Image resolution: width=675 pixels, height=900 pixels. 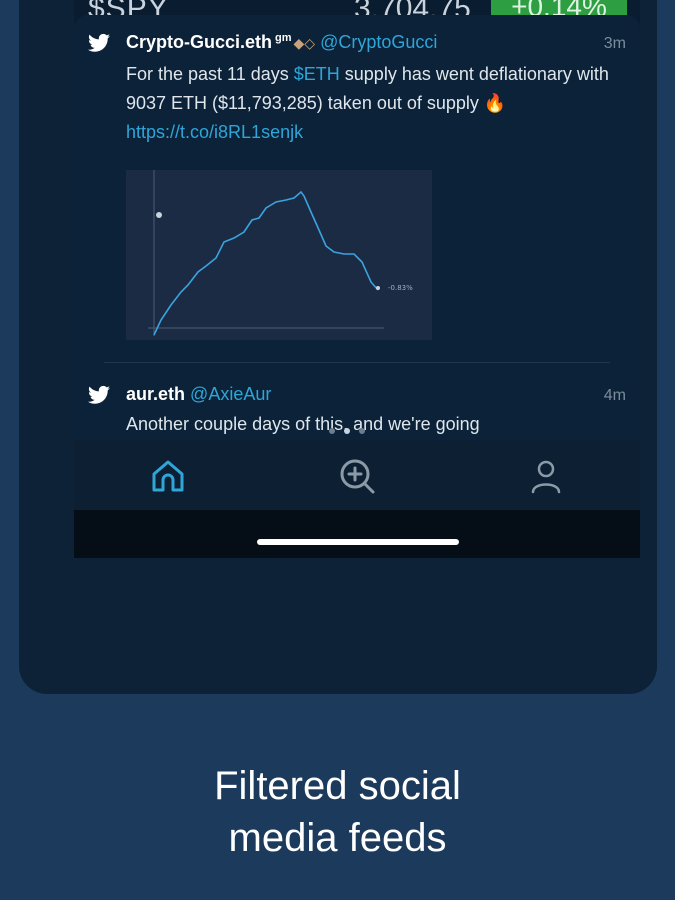 I want to click on marketing-caption: Filtered social media feeds, so click(x=337, y=812).